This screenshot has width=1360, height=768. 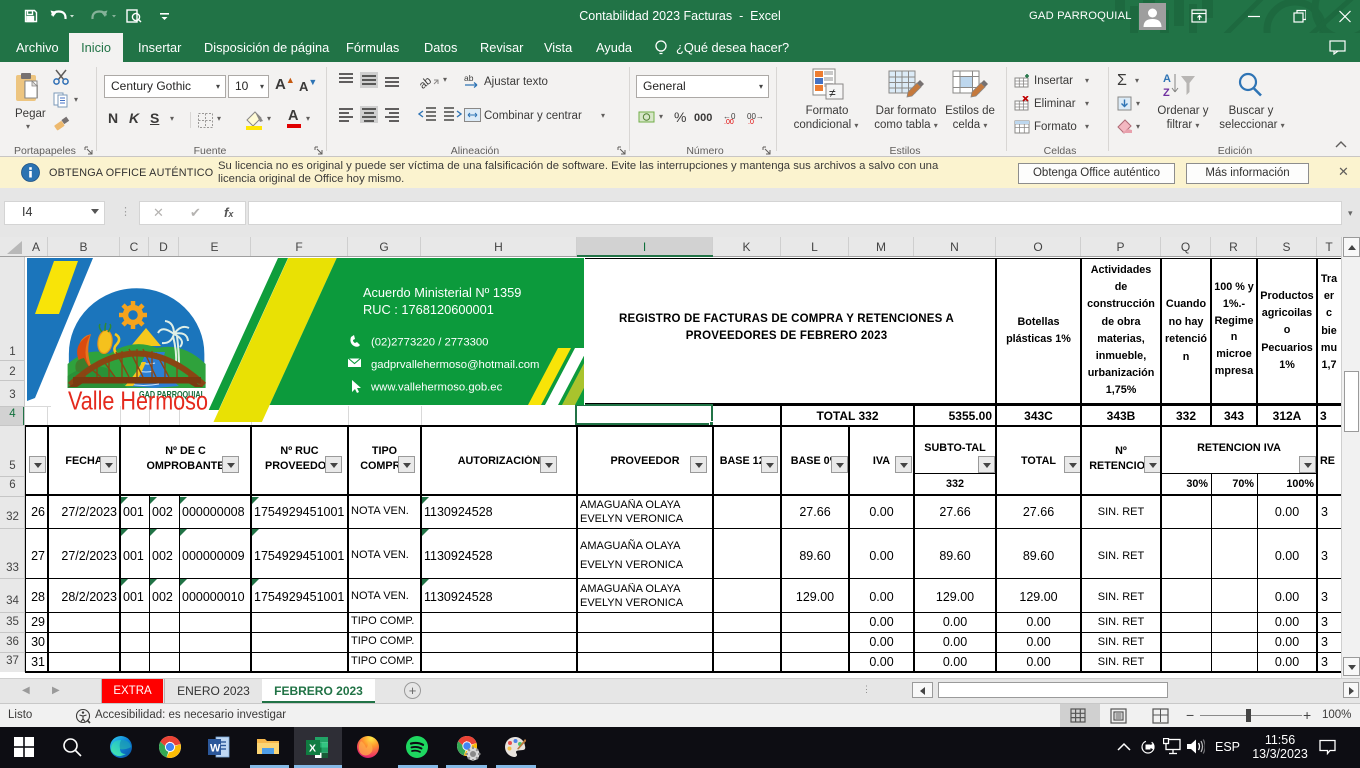 I want to click on svg-text: RUC : 1768120600001, so click(x=428, y=309).